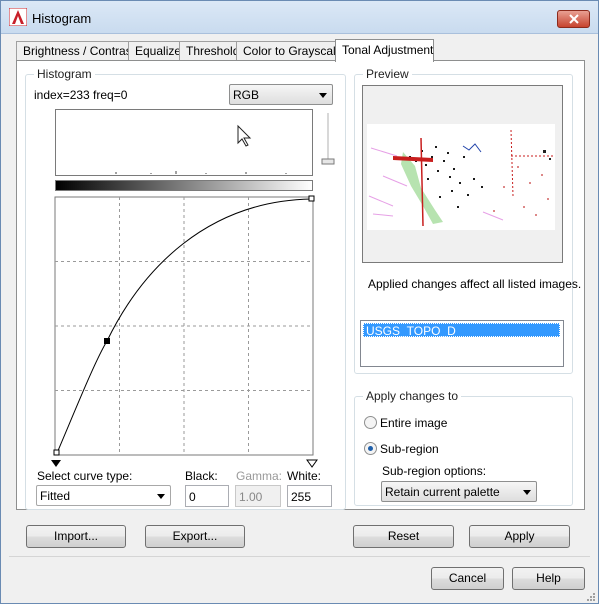 The image size is (599, 604). Describe the element at coordinates (62, 18) in the screenshot. I see `window-title: Histogram` at that location.